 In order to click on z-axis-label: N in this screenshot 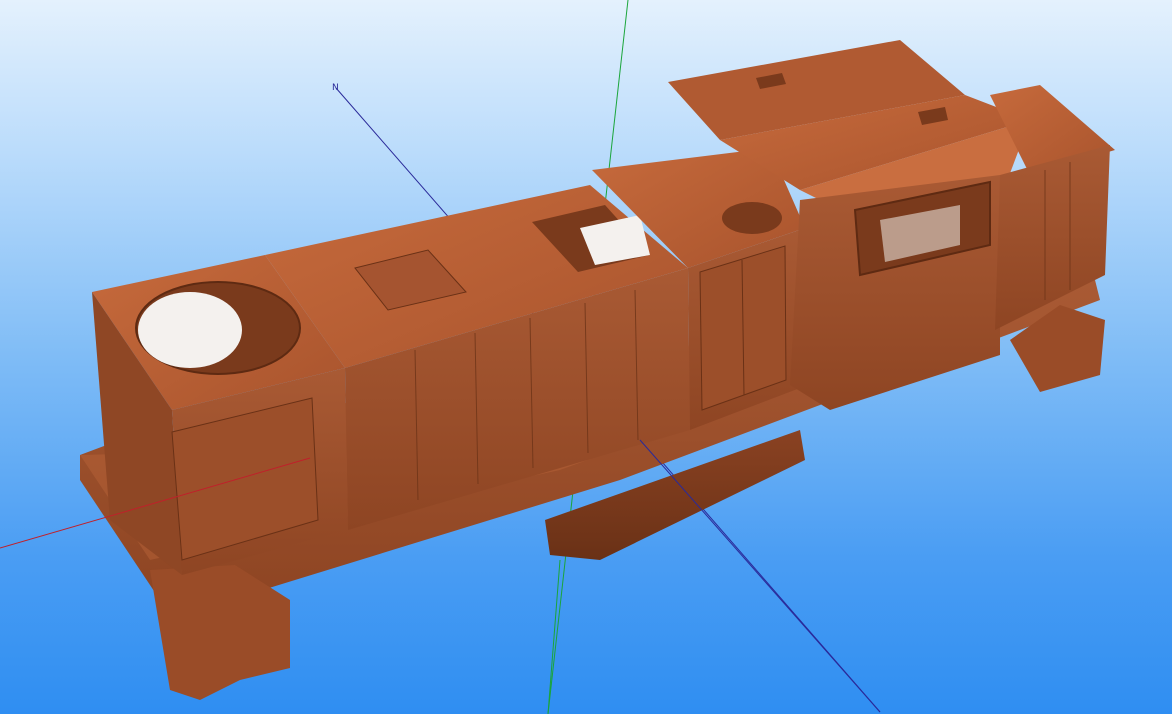, I will do `click(335, 88)`.